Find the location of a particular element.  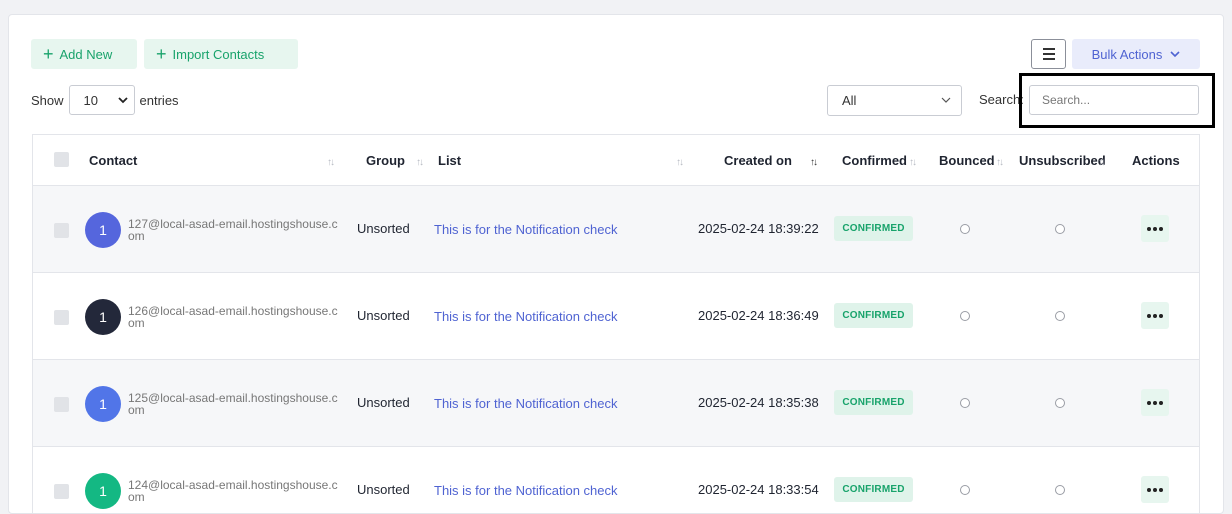

list-filter-select: All is located at coordinates (894, 100).